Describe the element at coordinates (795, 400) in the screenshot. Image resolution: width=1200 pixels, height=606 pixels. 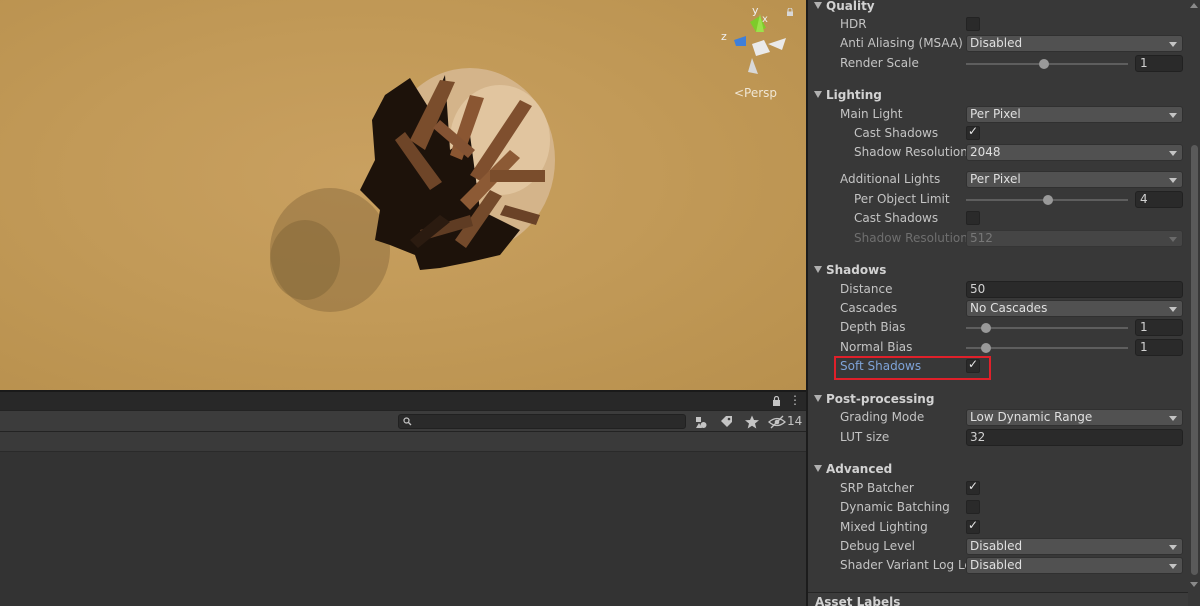
I see `more-options-icon: ⋮` at that location.